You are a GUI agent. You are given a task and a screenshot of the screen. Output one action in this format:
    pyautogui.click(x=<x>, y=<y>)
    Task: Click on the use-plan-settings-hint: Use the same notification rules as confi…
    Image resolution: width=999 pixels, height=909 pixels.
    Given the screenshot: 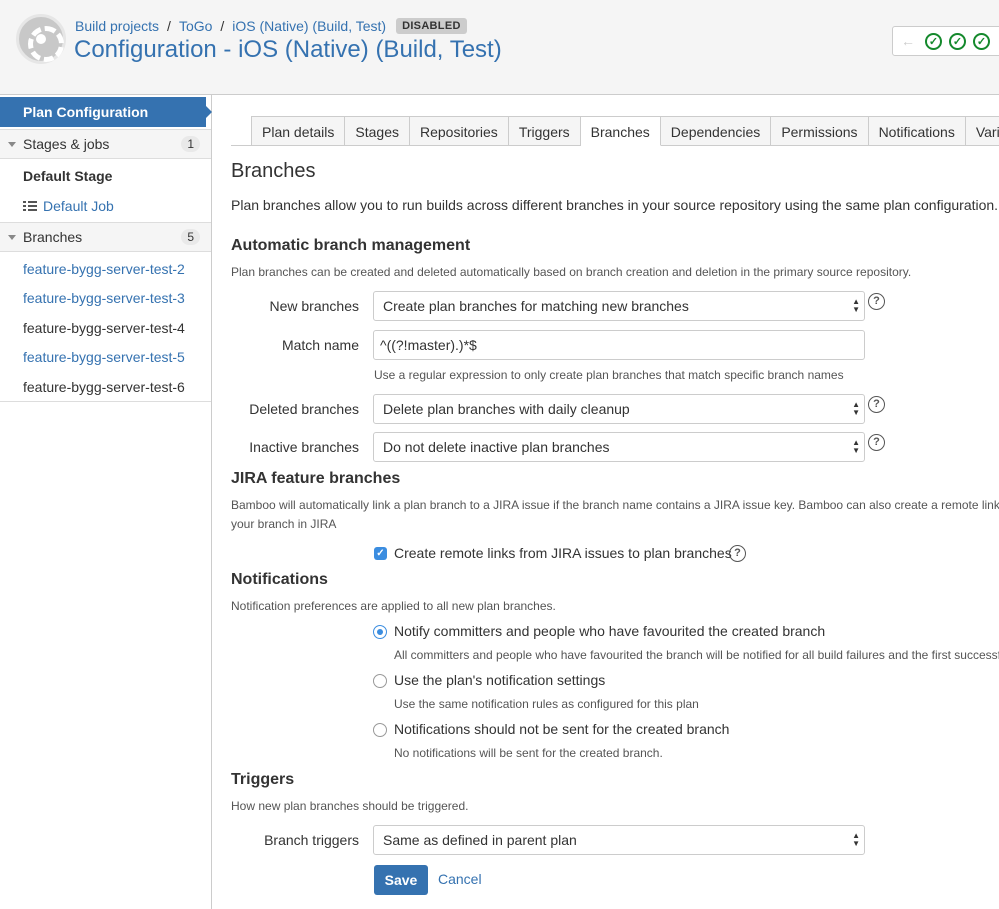 What is the action you would take?
    pyautogui.click(x=546, y=704)
    